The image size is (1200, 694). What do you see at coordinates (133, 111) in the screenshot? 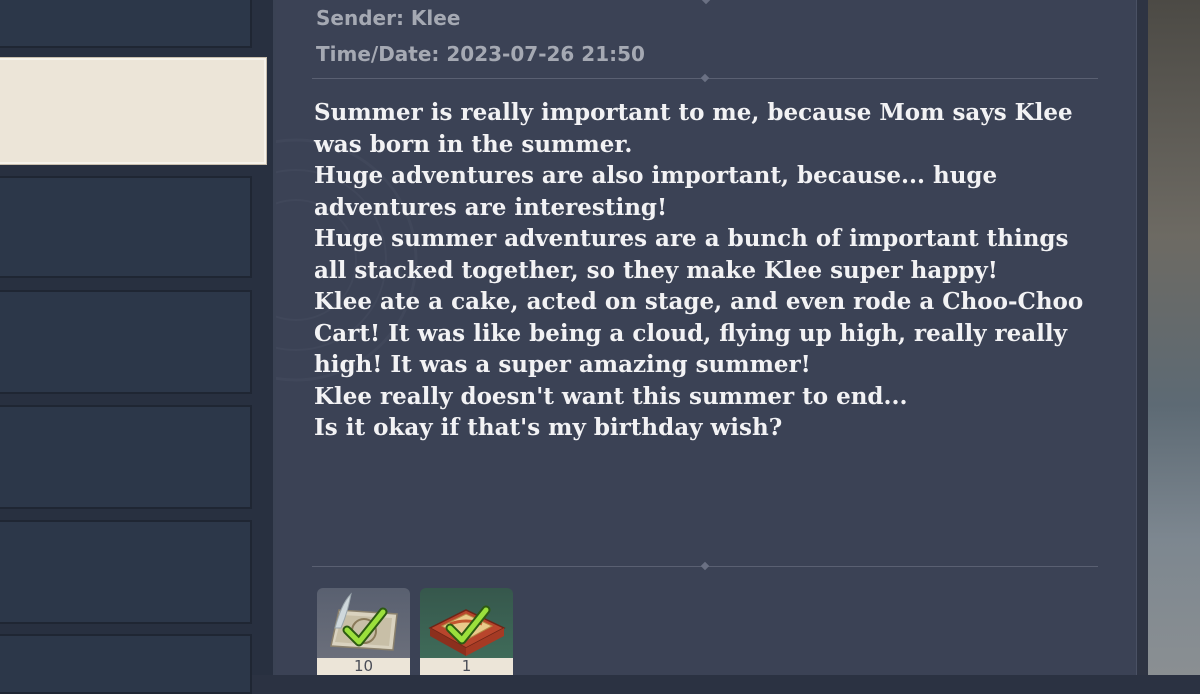
I see `mail-list-item-selected` at bounding box center [133, 111].